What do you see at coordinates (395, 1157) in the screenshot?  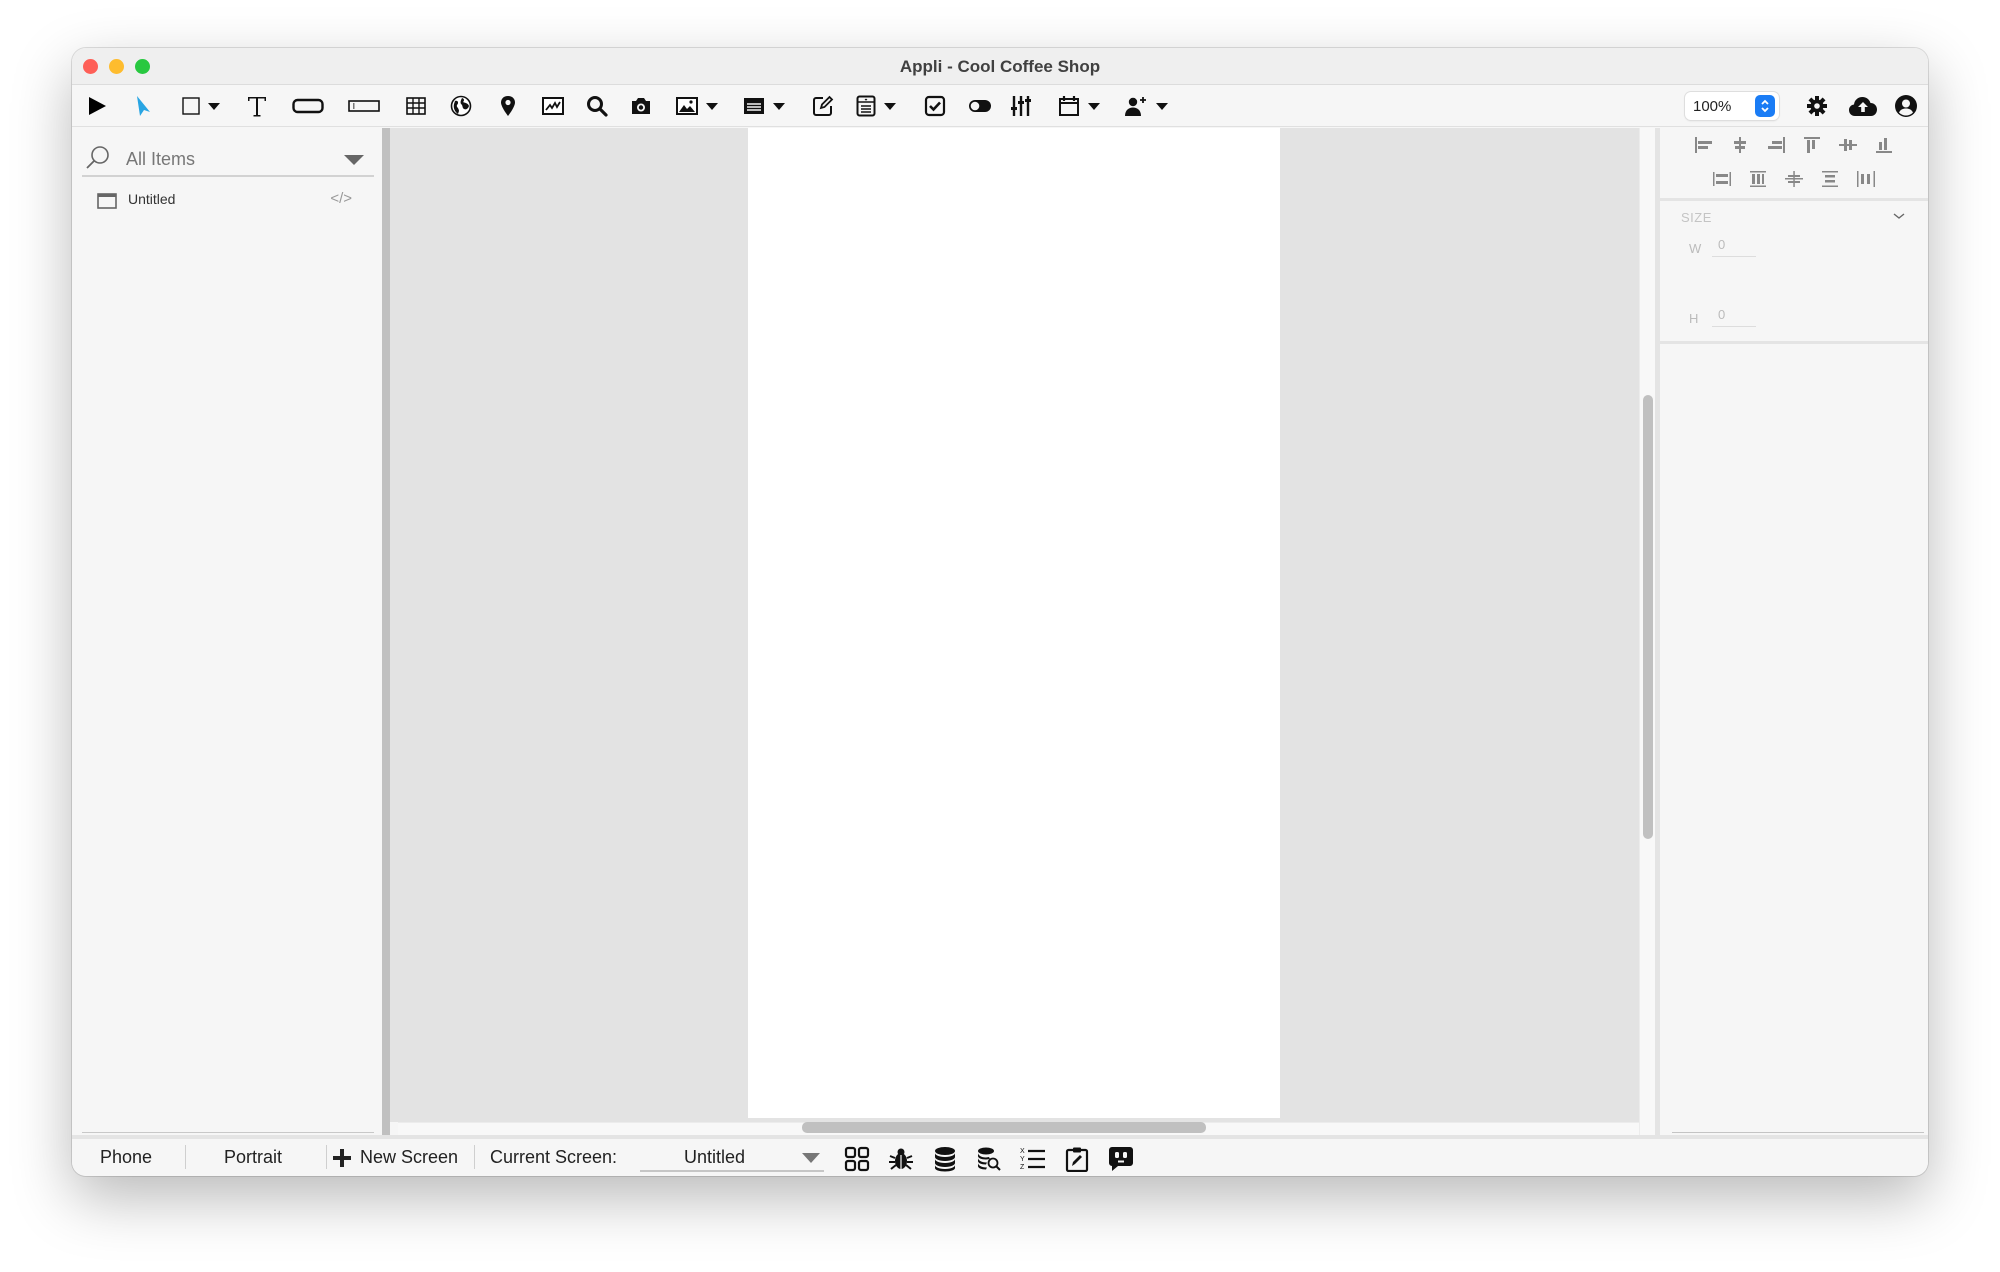 I see `new-screen-button: New Screen` at bounding box center [395, 1157].